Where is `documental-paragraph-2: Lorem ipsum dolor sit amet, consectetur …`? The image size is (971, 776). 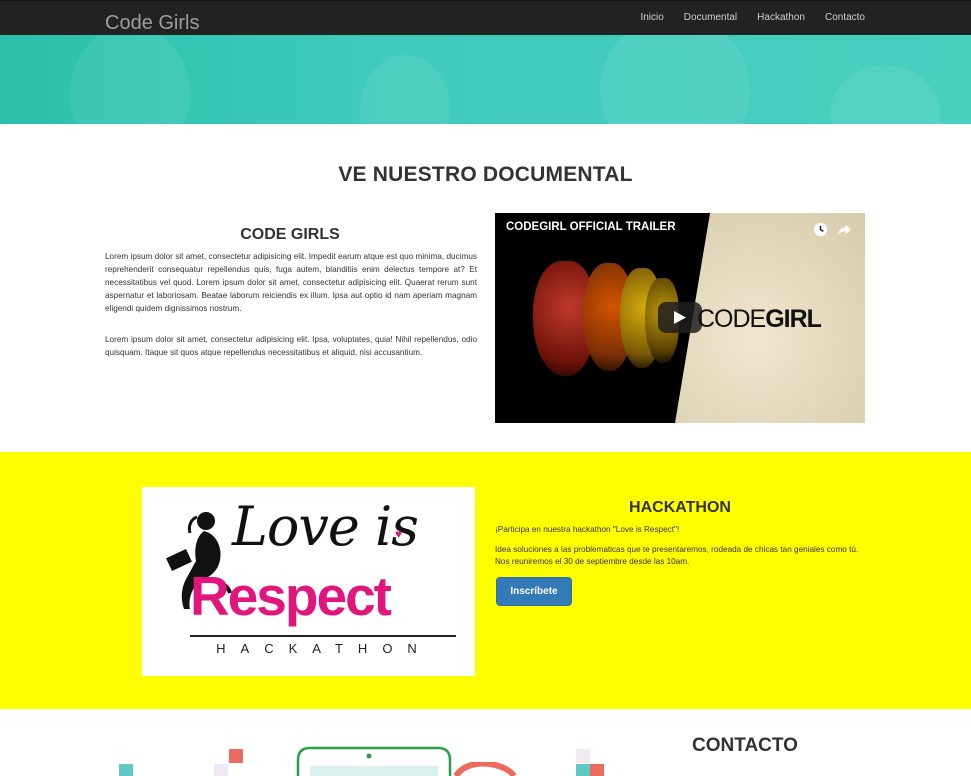 documental-paragraph-2: Lorem ipsum dolor sit amet, consectetur … is located at coordinates (291, 346).